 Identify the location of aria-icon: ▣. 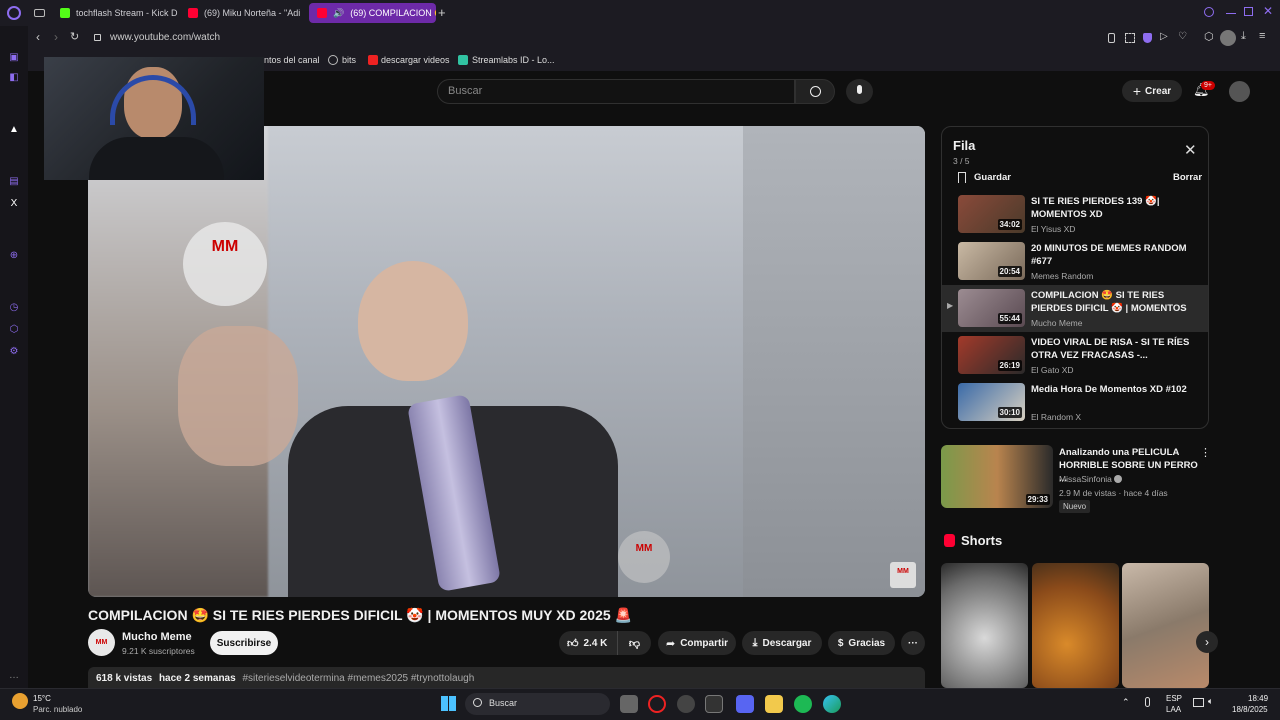
(14, 58).